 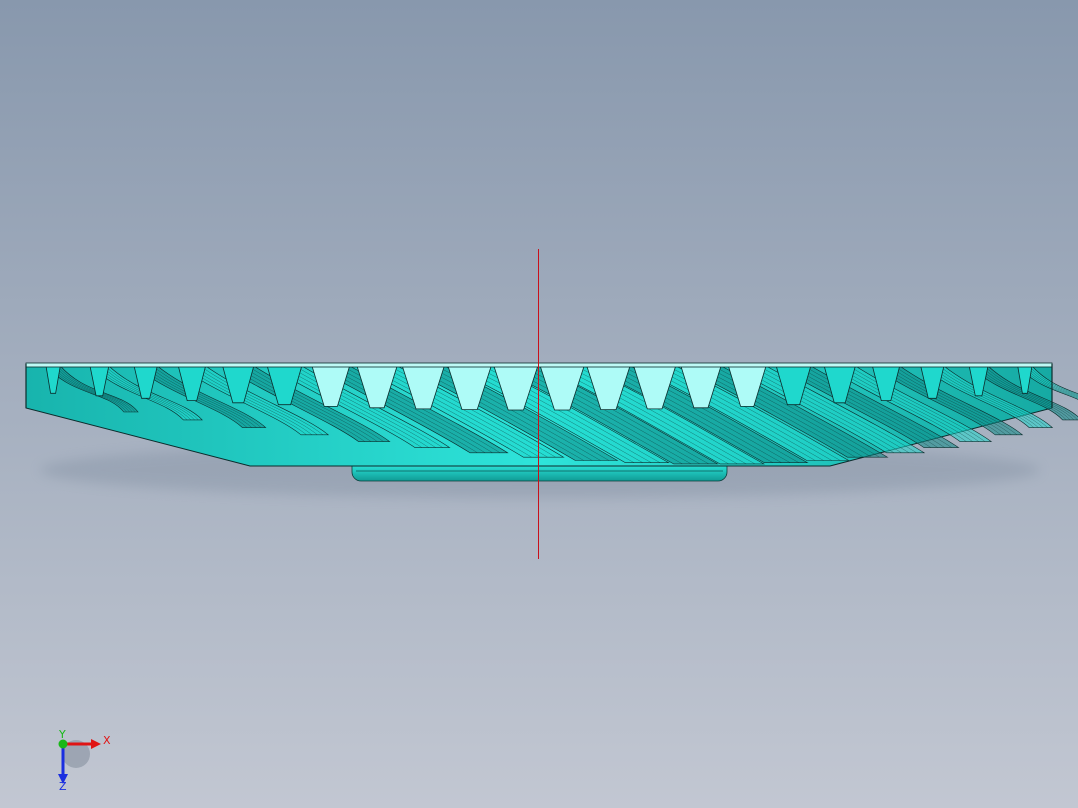 I want to click on triad-y-label: Y, so click(x=62, y=734).